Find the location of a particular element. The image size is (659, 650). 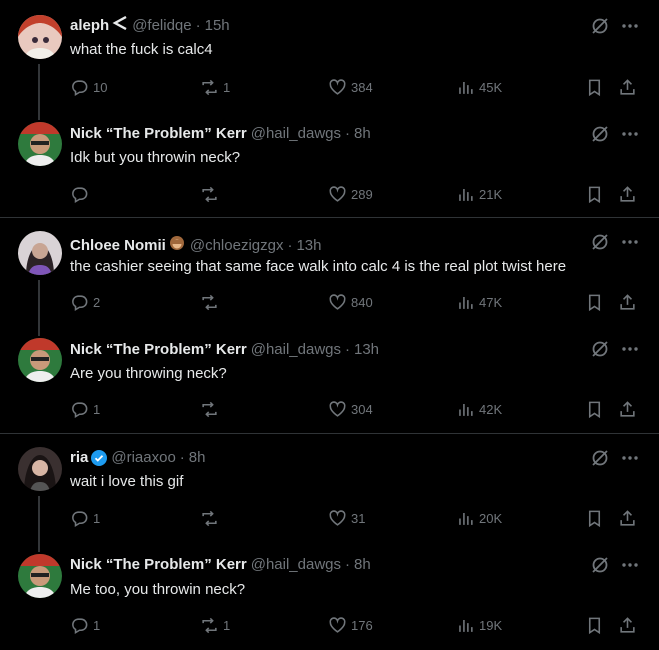

repost-count: 1 is located at coordinates (227, 625).